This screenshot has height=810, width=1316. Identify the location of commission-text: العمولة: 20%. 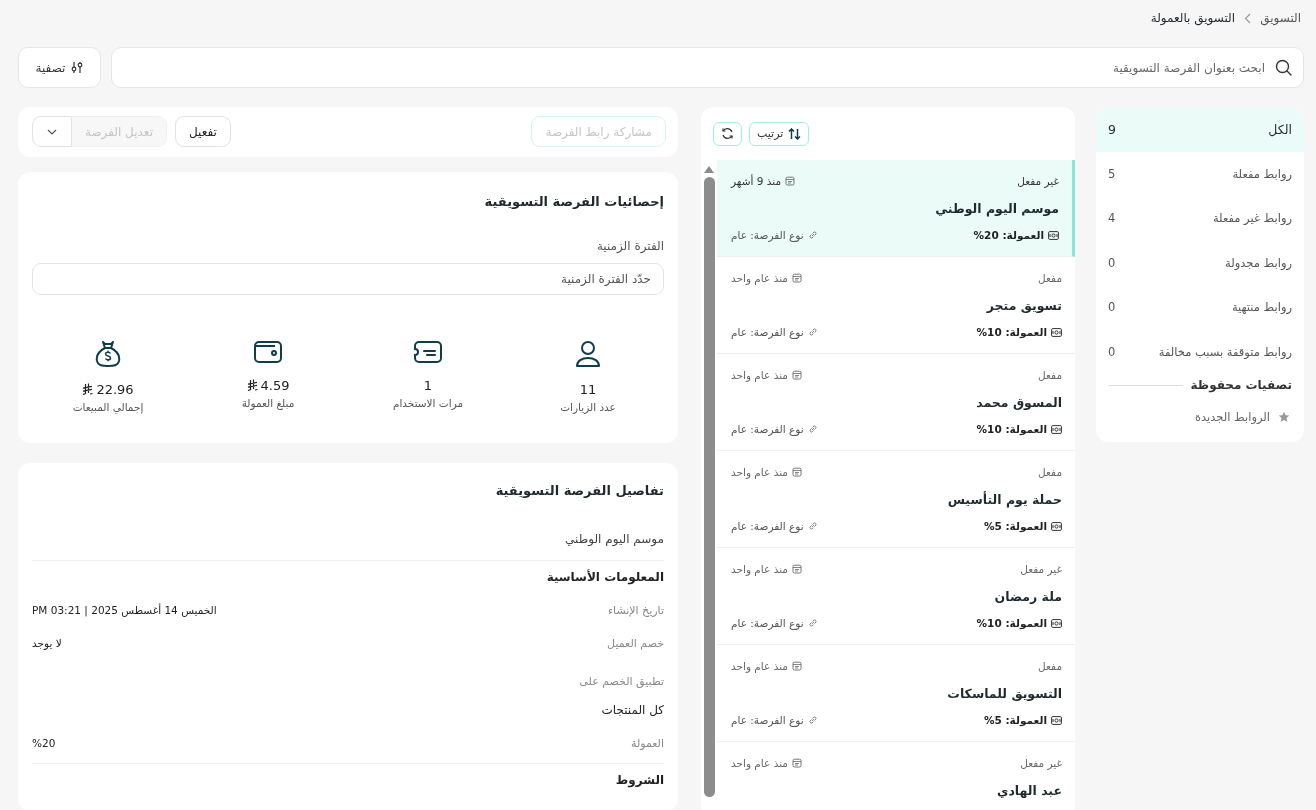
(1008, 235).